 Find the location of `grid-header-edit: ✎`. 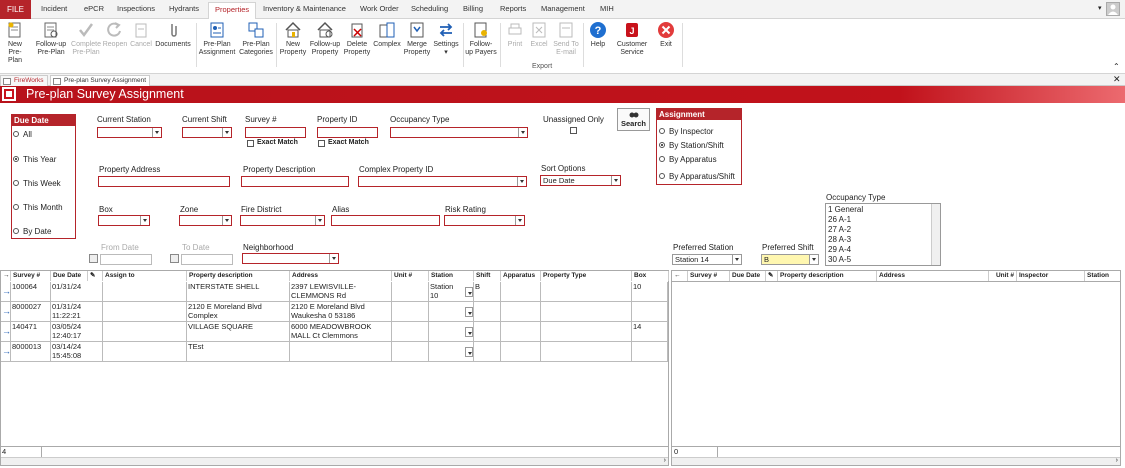

grid-header-edit: ✎ is located at coordinates (95, 276).